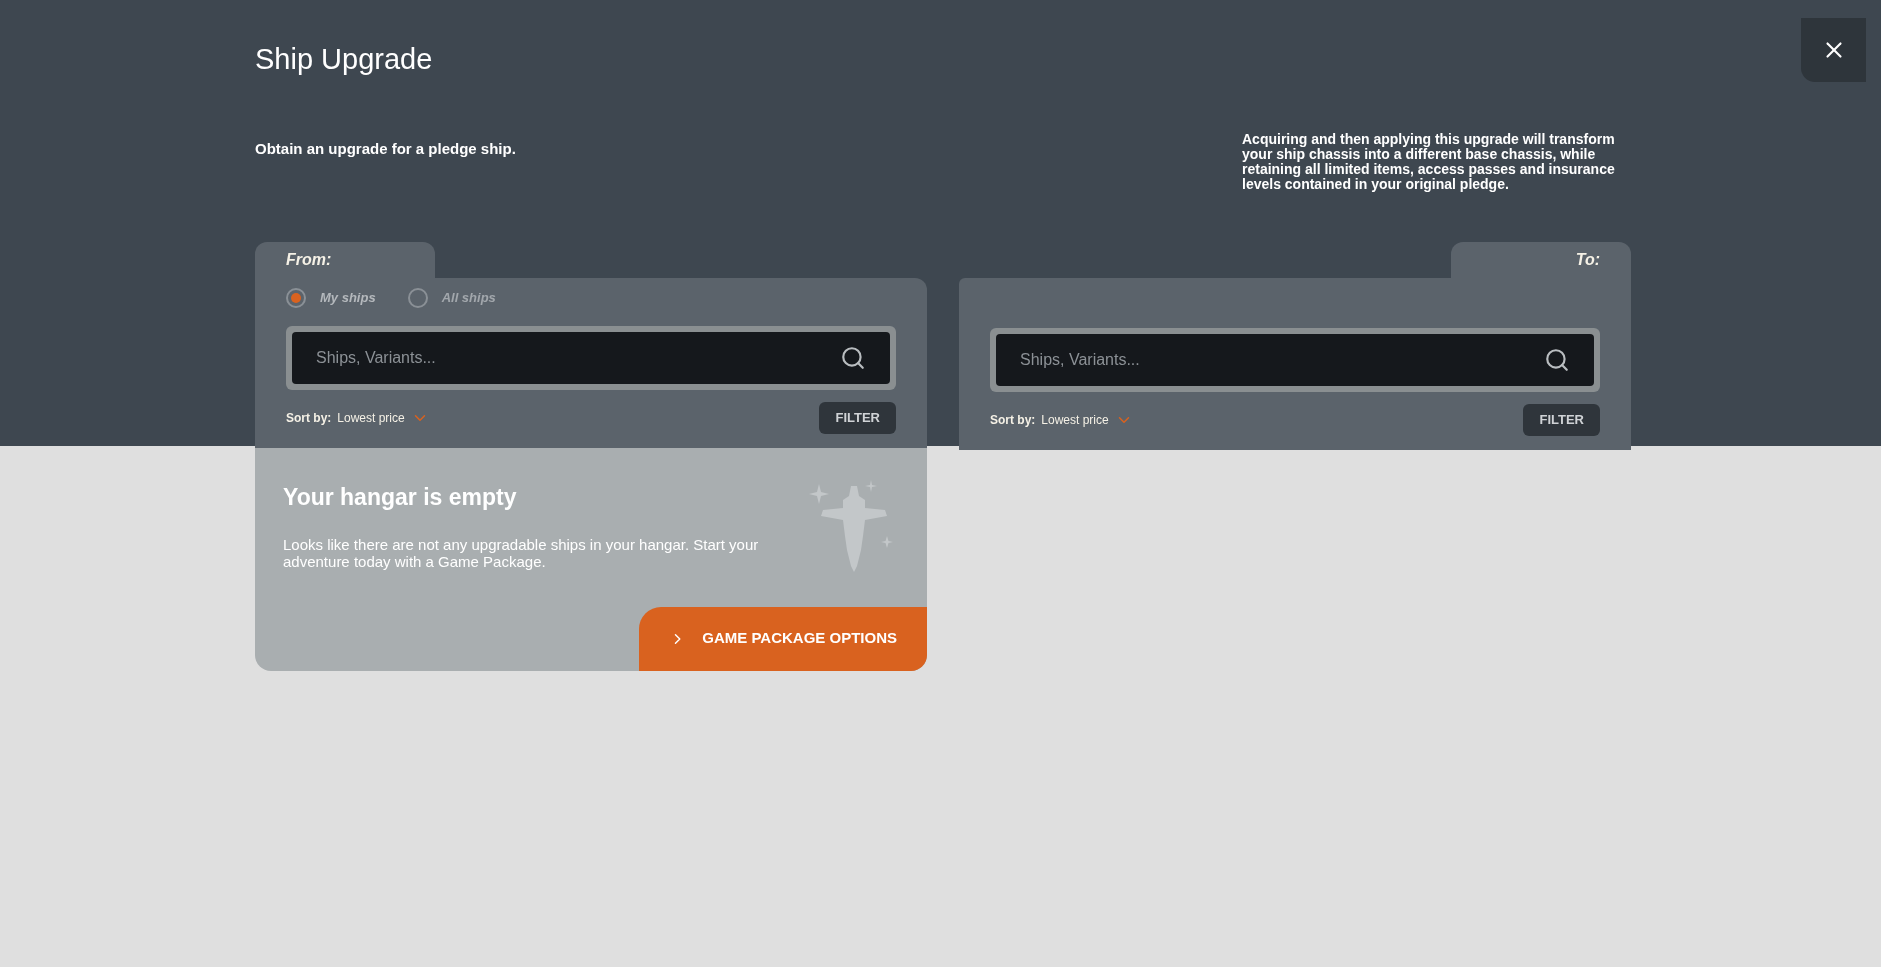 The width and height of the screenshot is (1881, 967). Describe the element at coordinates (348, 297) in the screenshot. I see `radio-label: My ships` at that location.